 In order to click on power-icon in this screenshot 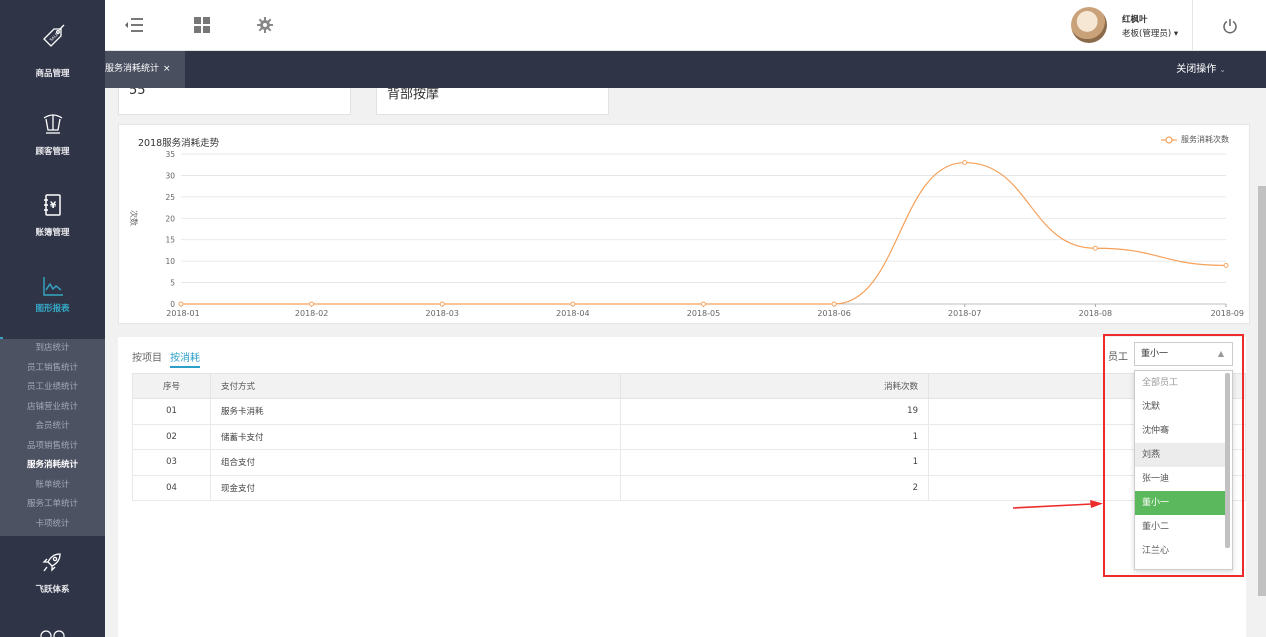, I will do `click(1229, 25)`.